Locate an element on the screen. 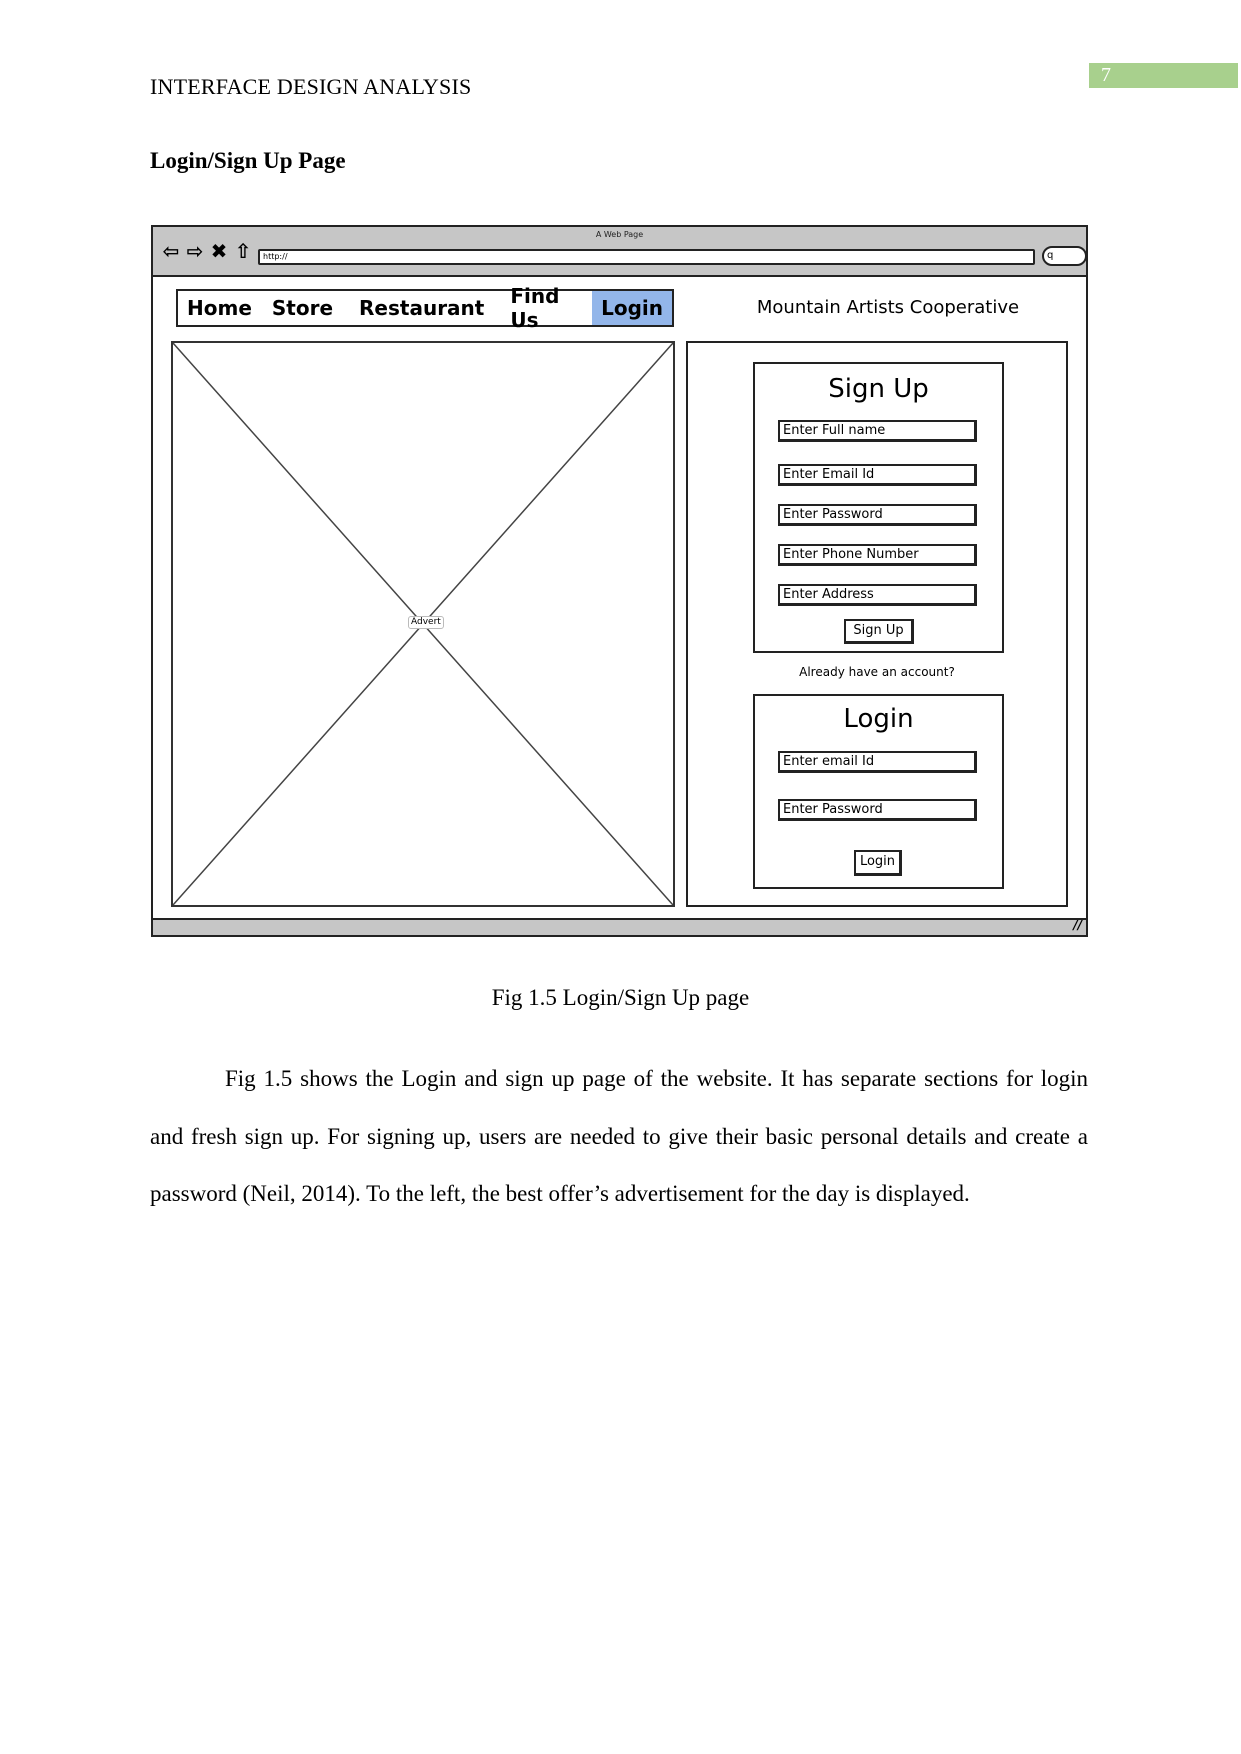 This screenshot has height=1754, width=1241. browser-nav-buttons: ⇦ ⇨ ✖ ⇧ is located at coordinates (207, 251).